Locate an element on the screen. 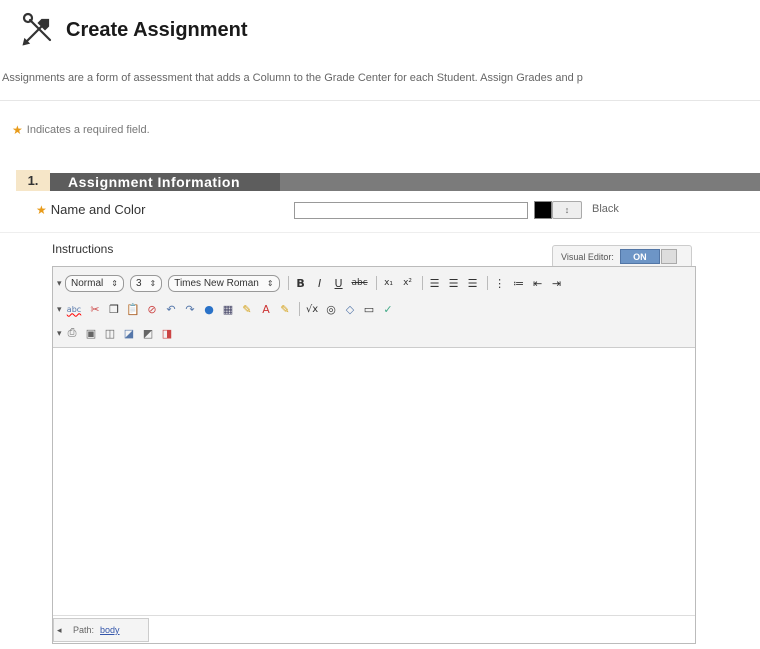  editor-status-bar: ◂ Path: body is located at coordinates (374, 629).